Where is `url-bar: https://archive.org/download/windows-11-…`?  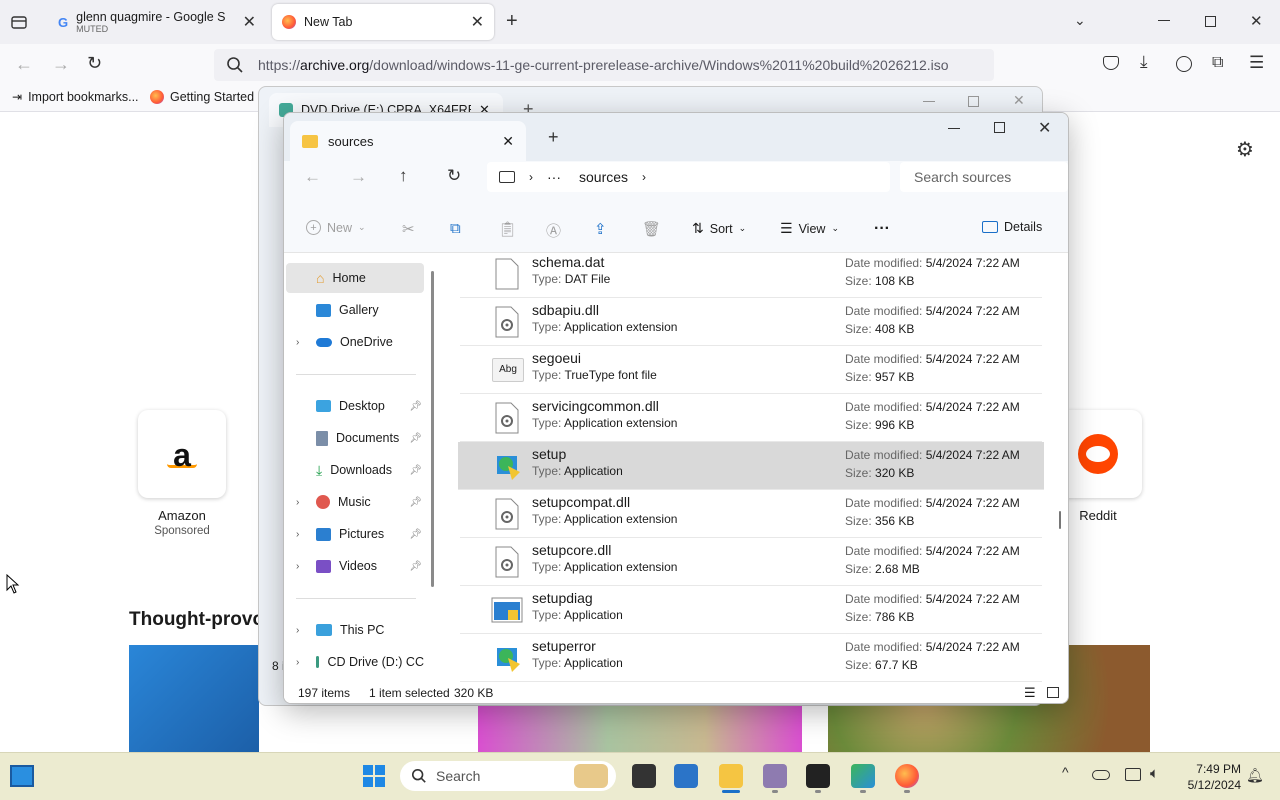
url-bar: https://archive.org/download/windows-11-… is located at coordinates (604, 65).